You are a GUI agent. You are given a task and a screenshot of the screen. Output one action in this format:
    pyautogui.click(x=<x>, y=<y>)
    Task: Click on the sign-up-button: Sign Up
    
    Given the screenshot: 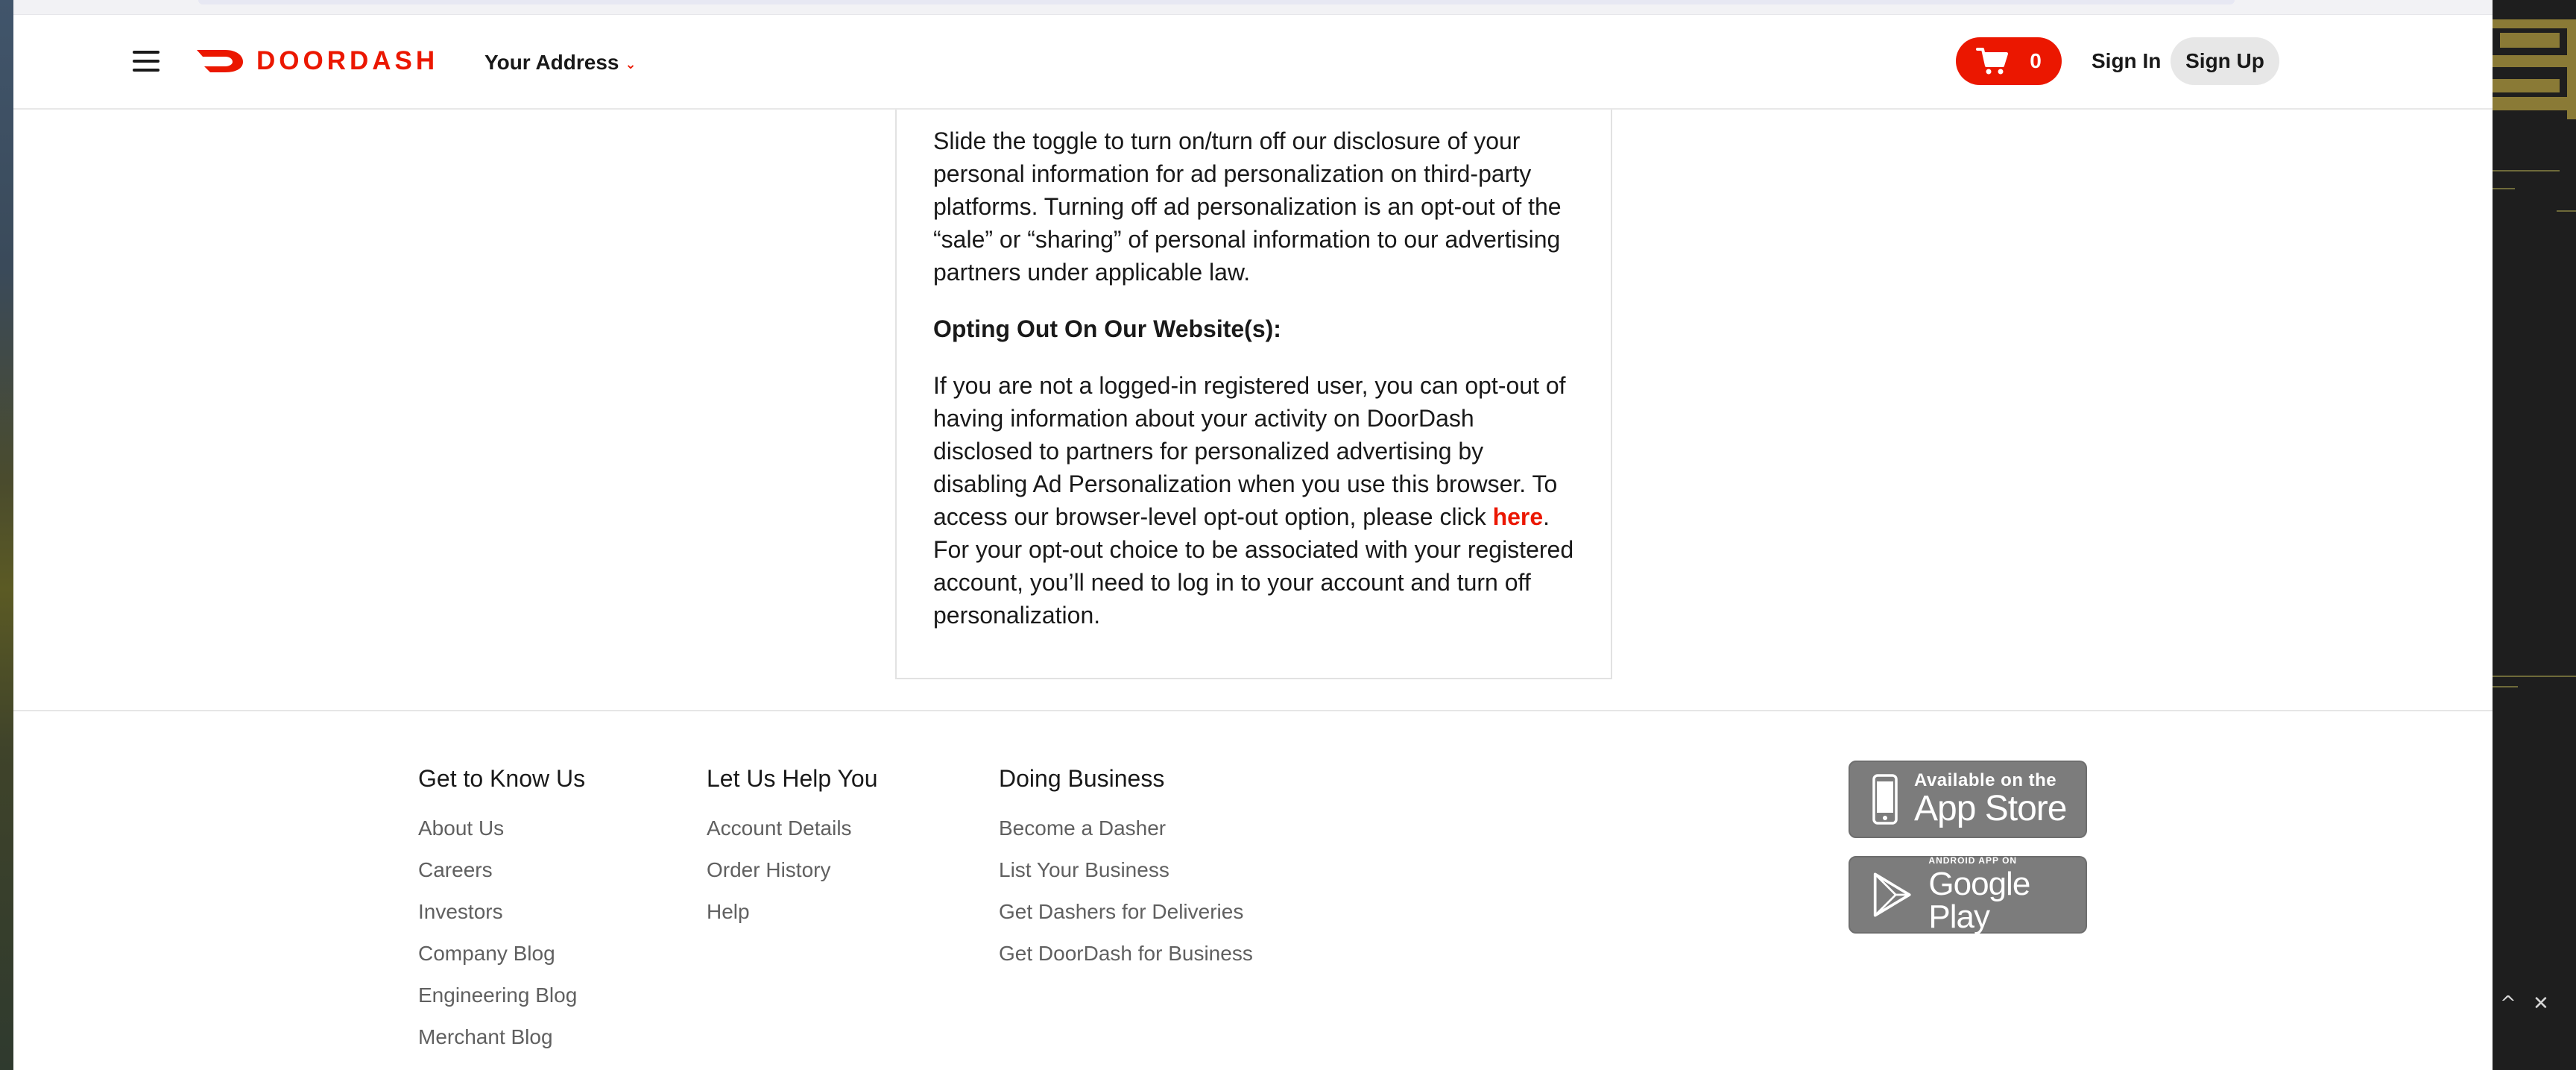 What is the action you would take?
    pyautogui.click(x=2225, y=61)
    